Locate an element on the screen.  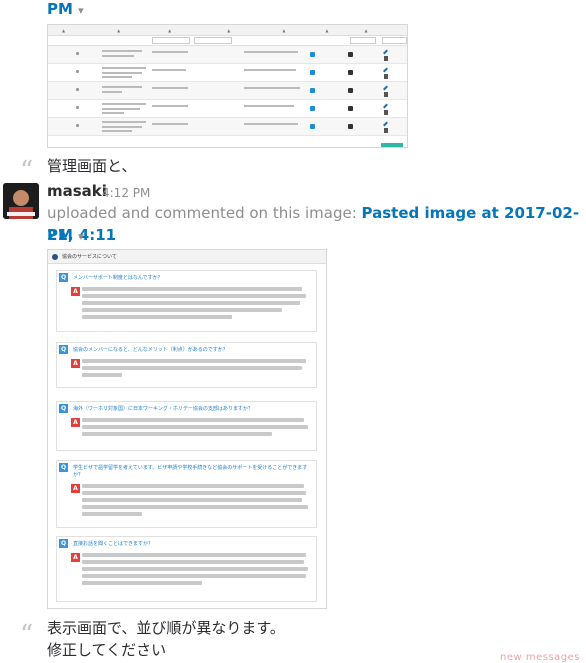
comment-text: 修正してください is located at coordinates (107, 650).